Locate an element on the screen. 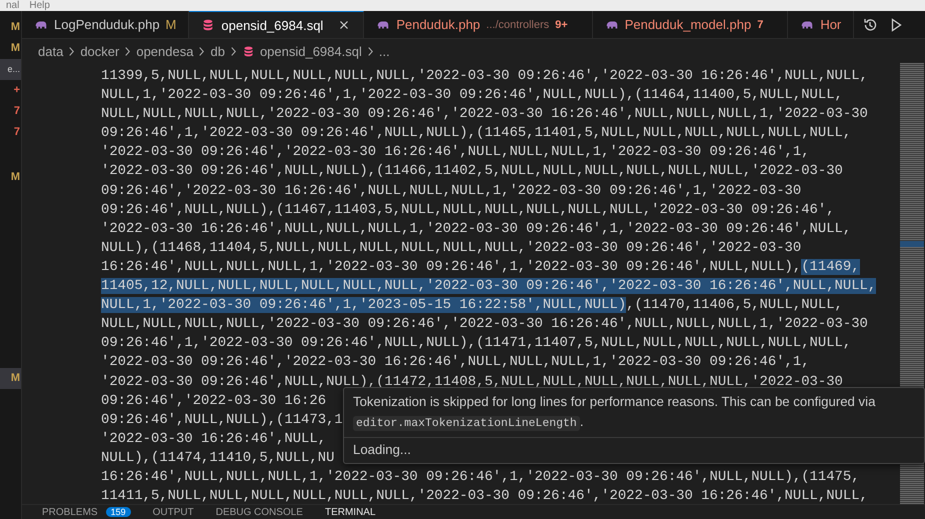 The width and height of the screenshot is (925, 519). code-line: NULL),(11468,11404,5,NULL,NULL,NULL,NULL,NULL,NULL,'2022-03-30 09:26:46','2022-03-30 is located at coordinates (451, 248).